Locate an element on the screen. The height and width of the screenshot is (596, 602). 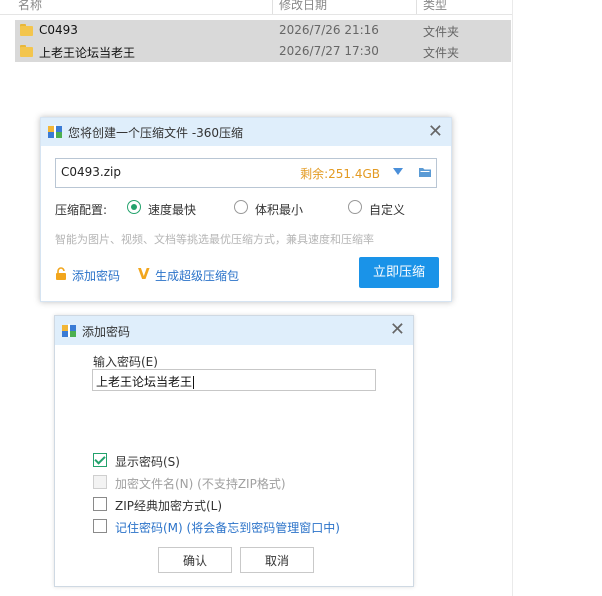
checkbox-disabled-icon is located at coordinates (100, 482).